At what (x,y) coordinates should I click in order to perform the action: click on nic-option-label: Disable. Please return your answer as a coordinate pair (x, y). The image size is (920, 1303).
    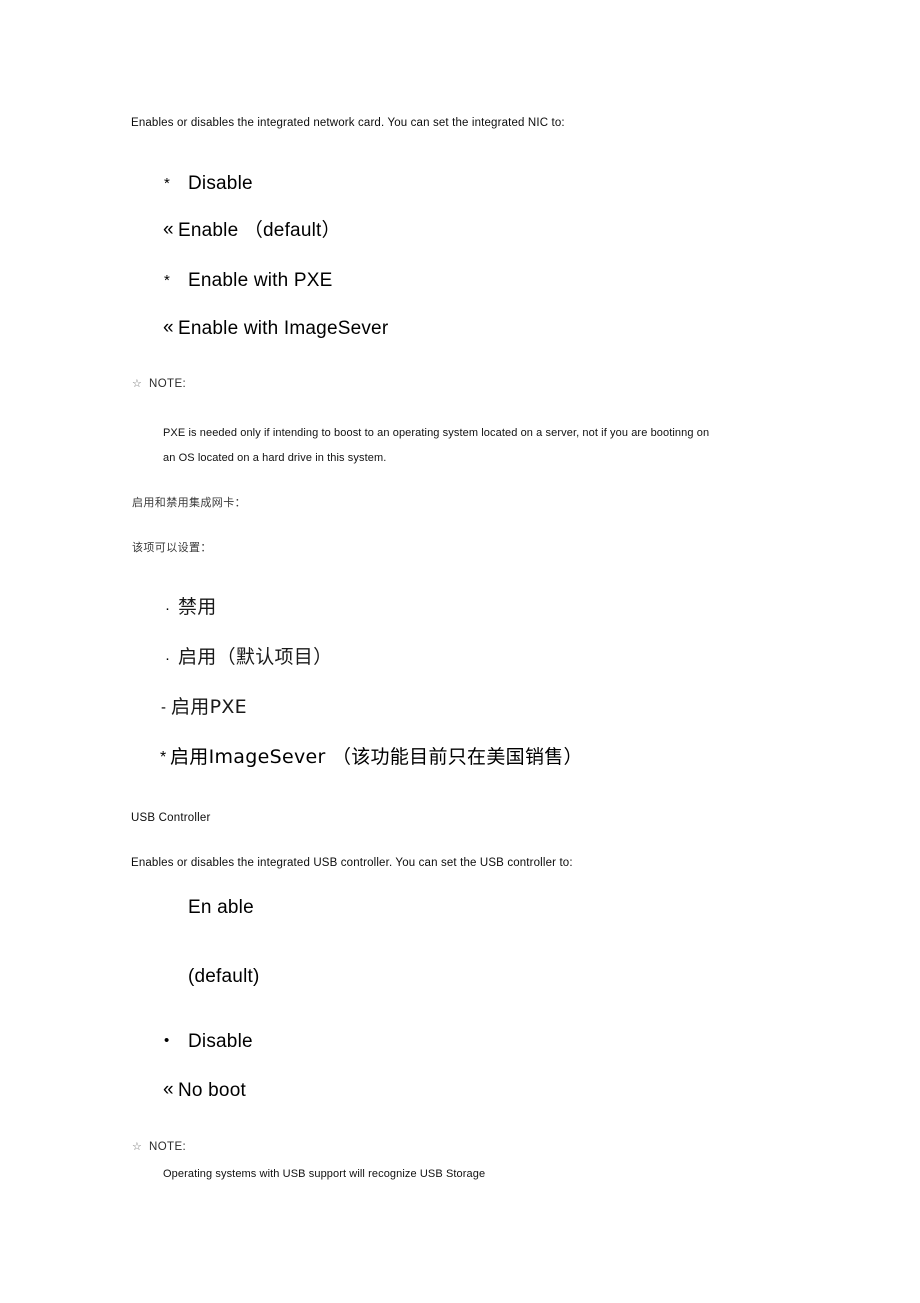
    Looking at the image, I should click on (220, 183).